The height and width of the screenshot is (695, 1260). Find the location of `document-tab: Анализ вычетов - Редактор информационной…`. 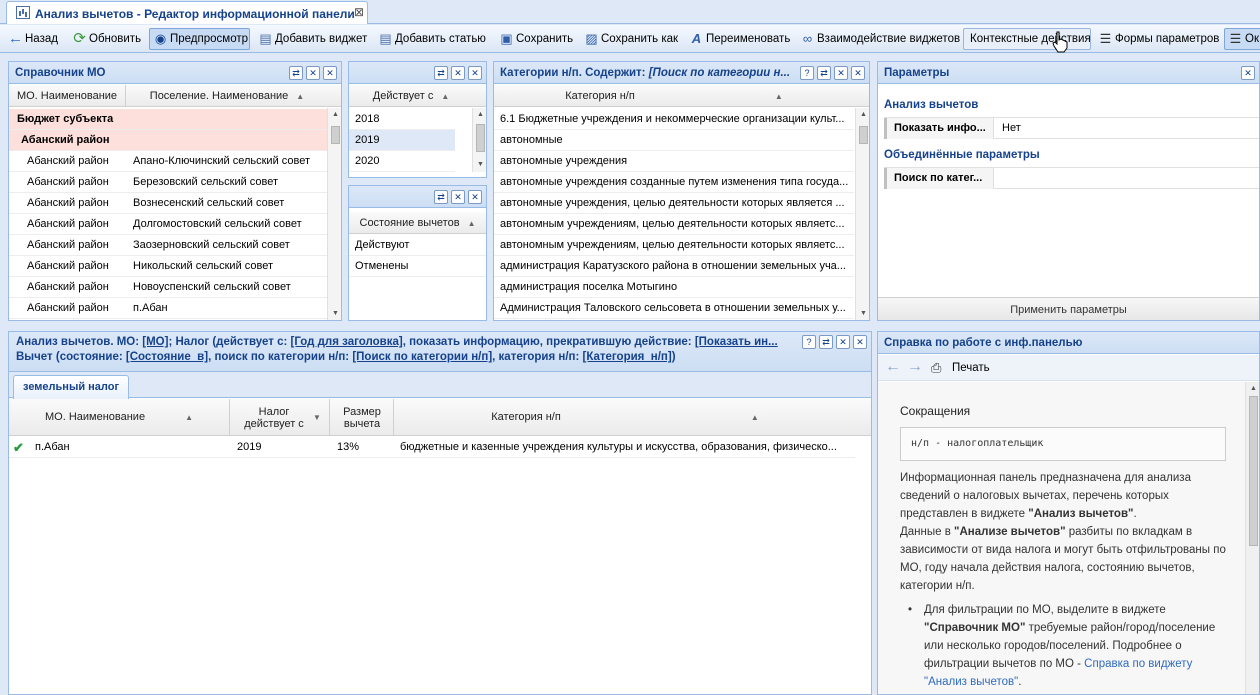

document-tab: Анализ вычетов - Редактор информационной… is located at coordinates (187, 12).